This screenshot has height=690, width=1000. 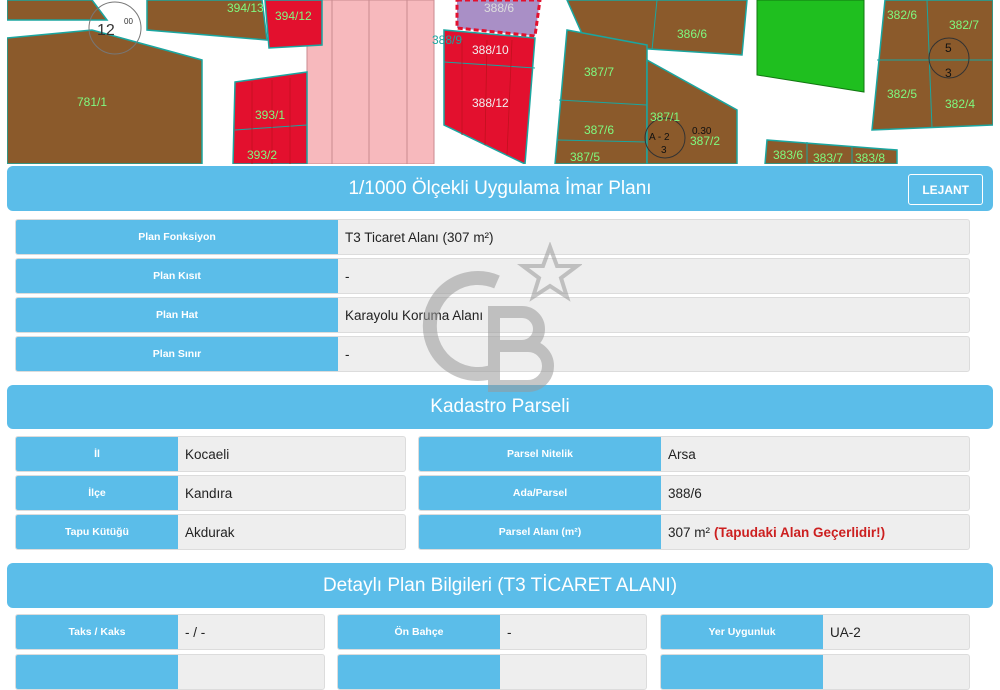 I want to click on cadastre-row-label: İl, so click(x=97, y=454).